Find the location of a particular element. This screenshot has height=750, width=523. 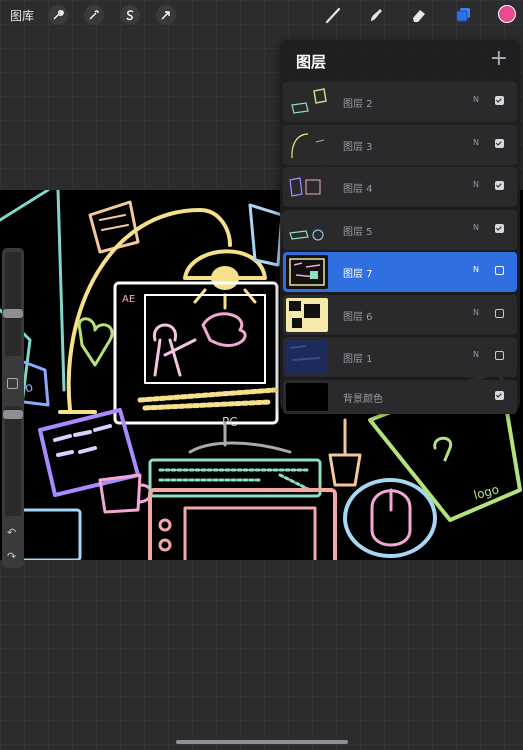

layer-row: 图层 4 N is located at coordinates (400, 187).